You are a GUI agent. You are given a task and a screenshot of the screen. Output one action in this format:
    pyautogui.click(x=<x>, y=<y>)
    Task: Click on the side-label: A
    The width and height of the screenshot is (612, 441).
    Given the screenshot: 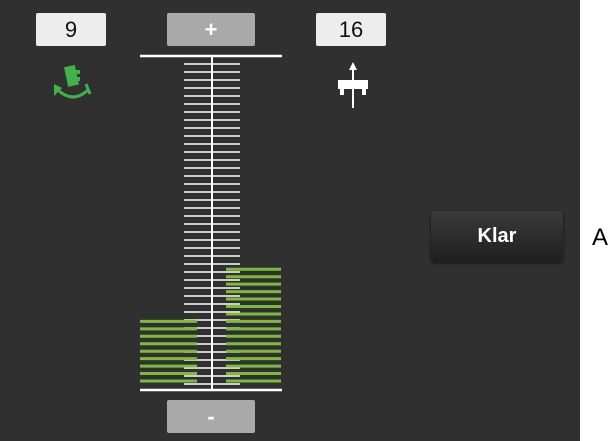 What is the action you would take?
    pyautogui.click(x=600, y=237)
    